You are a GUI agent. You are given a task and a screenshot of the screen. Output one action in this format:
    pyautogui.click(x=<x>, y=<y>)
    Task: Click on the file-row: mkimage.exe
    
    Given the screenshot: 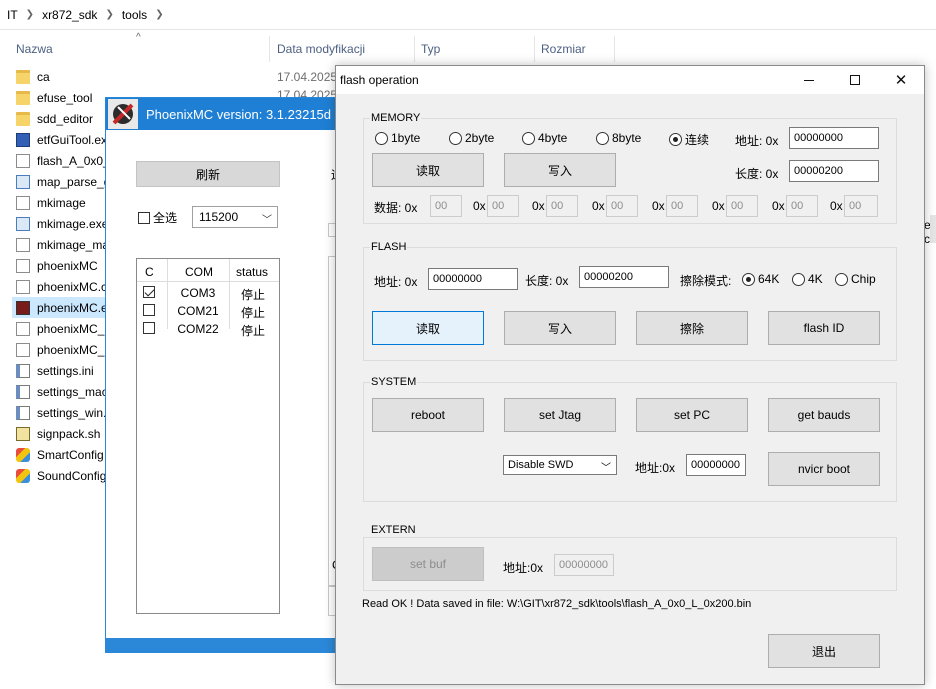 What is the action you would take?
    pyautogui.click(x=62, y=223)
    